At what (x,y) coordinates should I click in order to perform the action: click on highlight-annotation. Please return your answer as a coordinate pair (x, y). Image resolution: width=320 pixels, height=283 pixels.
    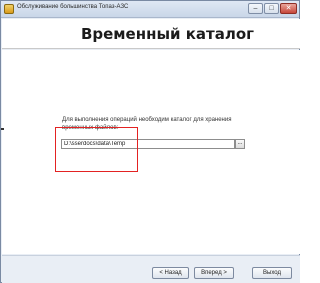
    Looking at the image, I should click on (96, 149).